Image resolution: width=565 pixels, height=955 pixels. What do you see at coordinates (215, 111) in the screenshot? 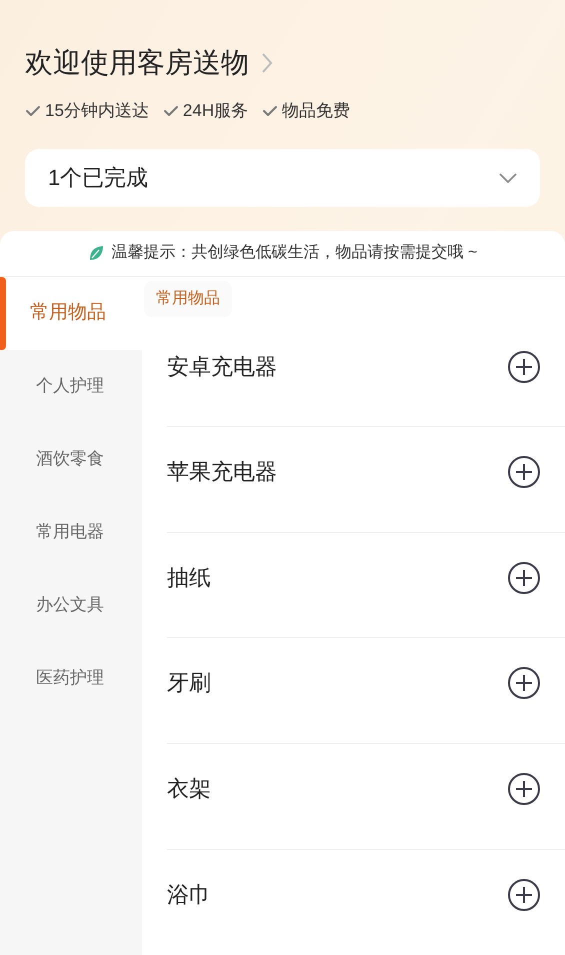
I see `feature-label: 24H服务` at bounding box center [215, 111].